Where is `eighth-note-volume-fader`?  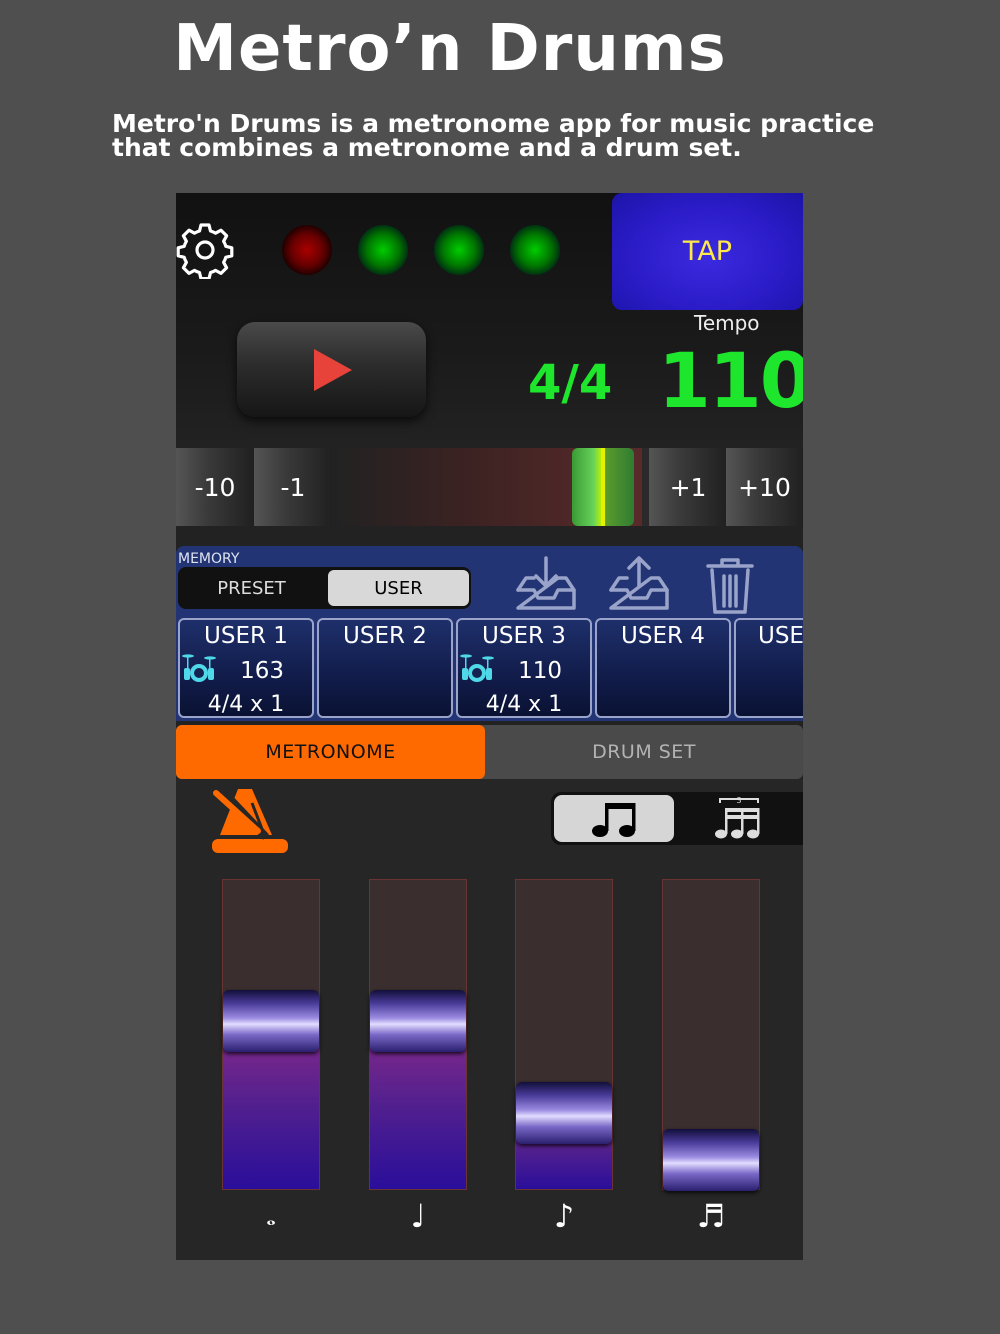
eighth-note-volume-fader is located at coordinates (564, 1034).